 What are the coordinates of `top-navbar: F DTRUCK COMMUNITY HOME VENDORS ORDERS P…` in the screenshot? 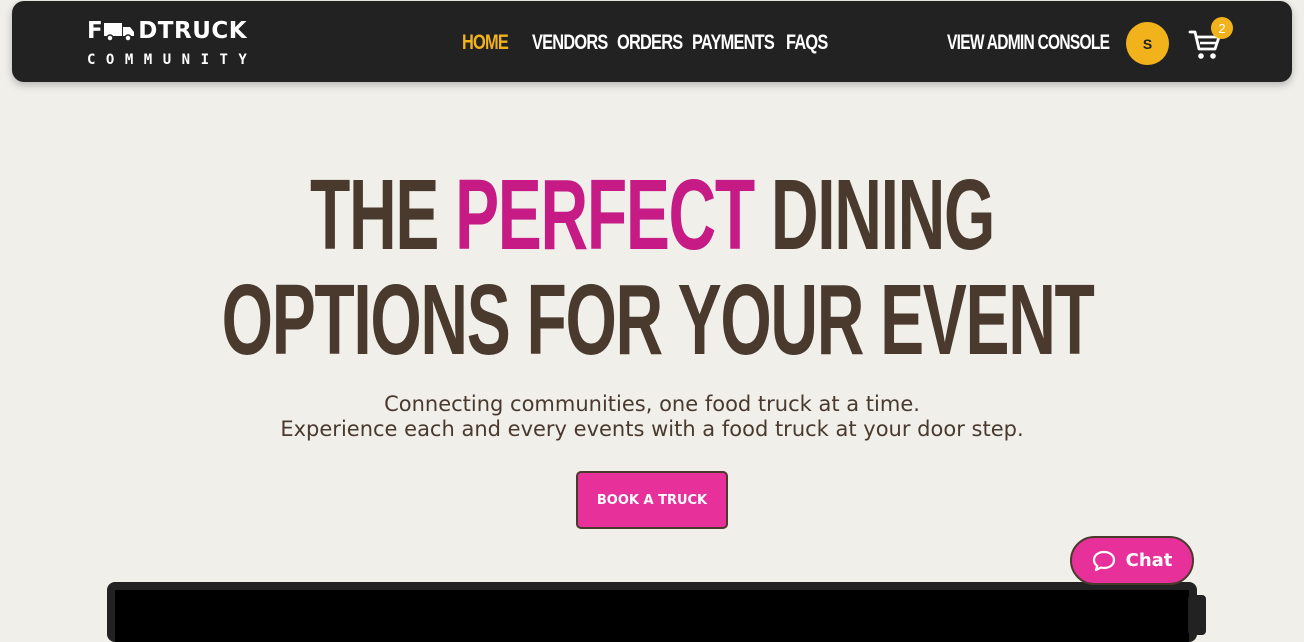 It's located at (652, 41).